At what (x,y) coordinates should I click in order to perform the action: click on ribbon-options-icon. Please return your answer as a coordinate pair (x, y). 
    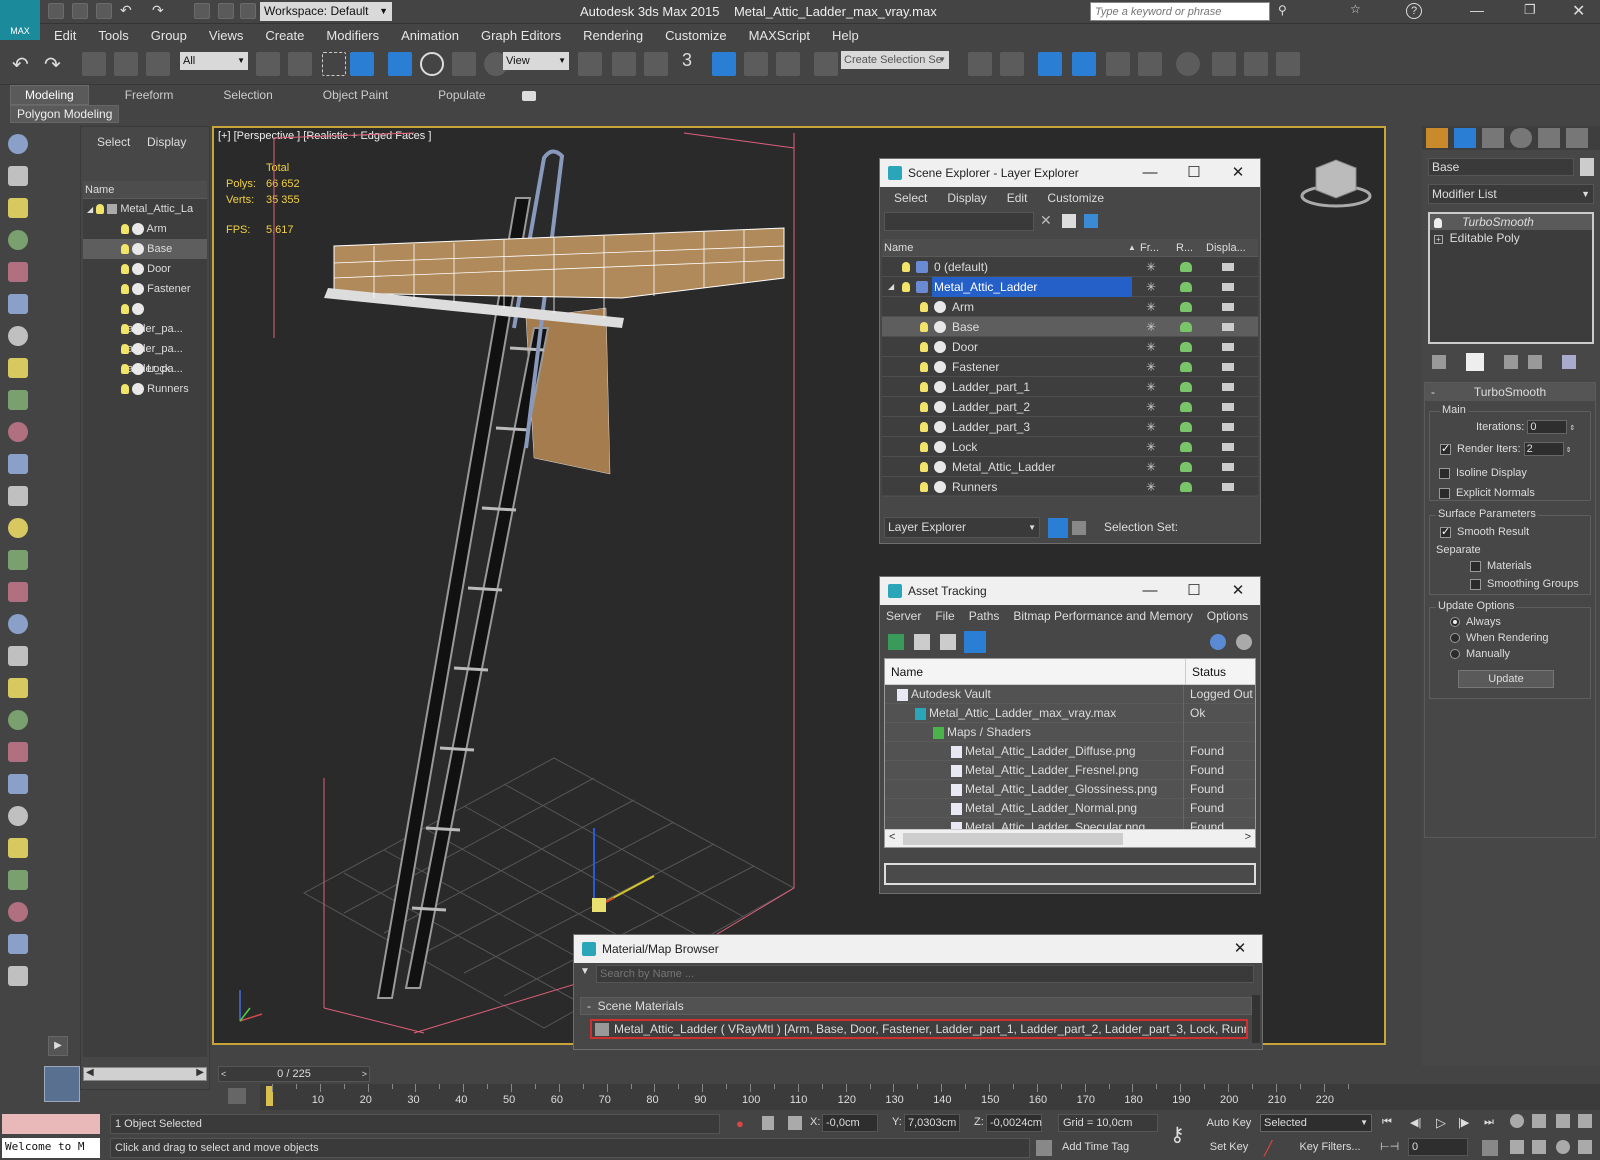
    Looking at the image, I should click on (528, 95).